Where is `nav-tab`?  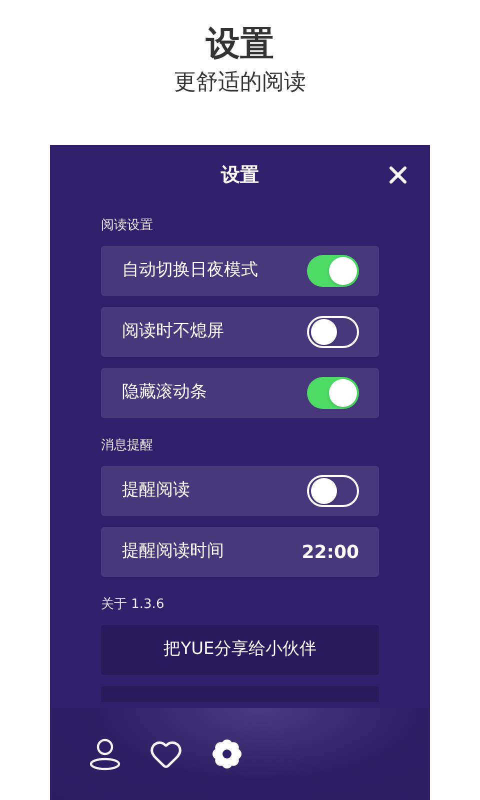 nav-tab is located at coordinates (105, 754).